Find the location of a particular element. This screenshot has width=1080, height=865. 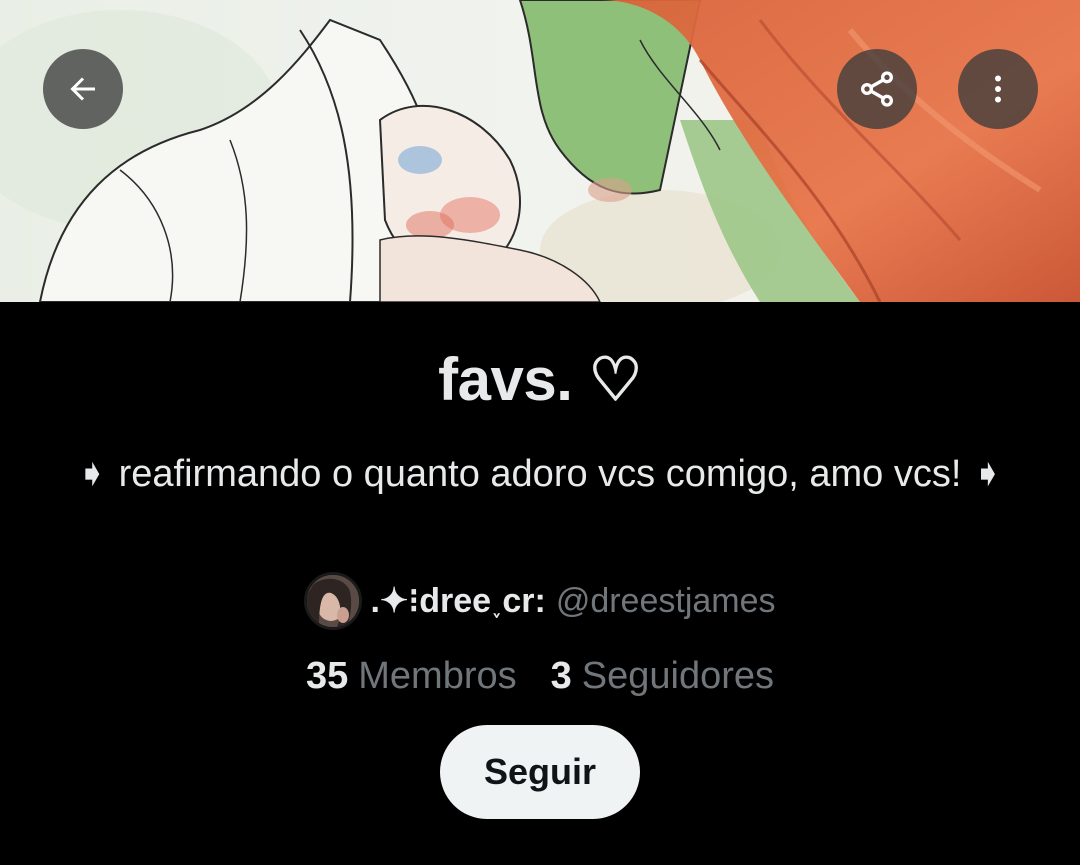

list-owner: .✦⁝dree˯cr: @dreestjames is located at coordinates (540, 601).